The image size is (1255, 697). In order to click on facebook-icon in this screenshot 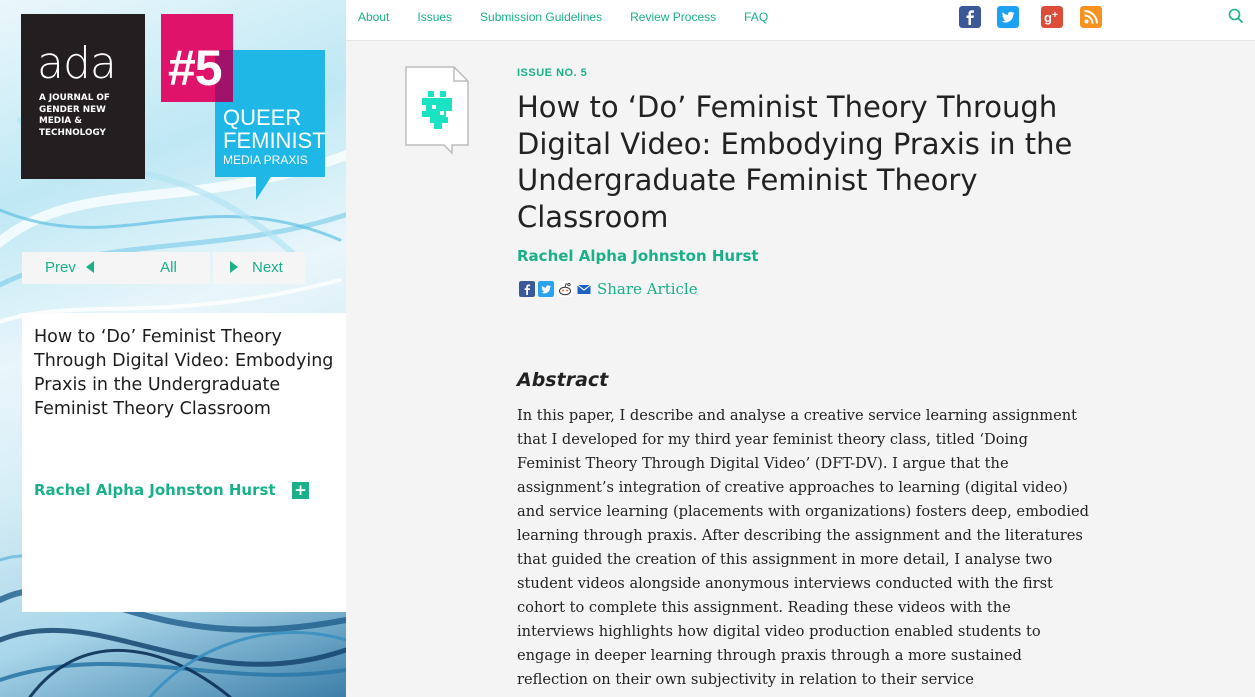, I will do `click(970, 17)`.